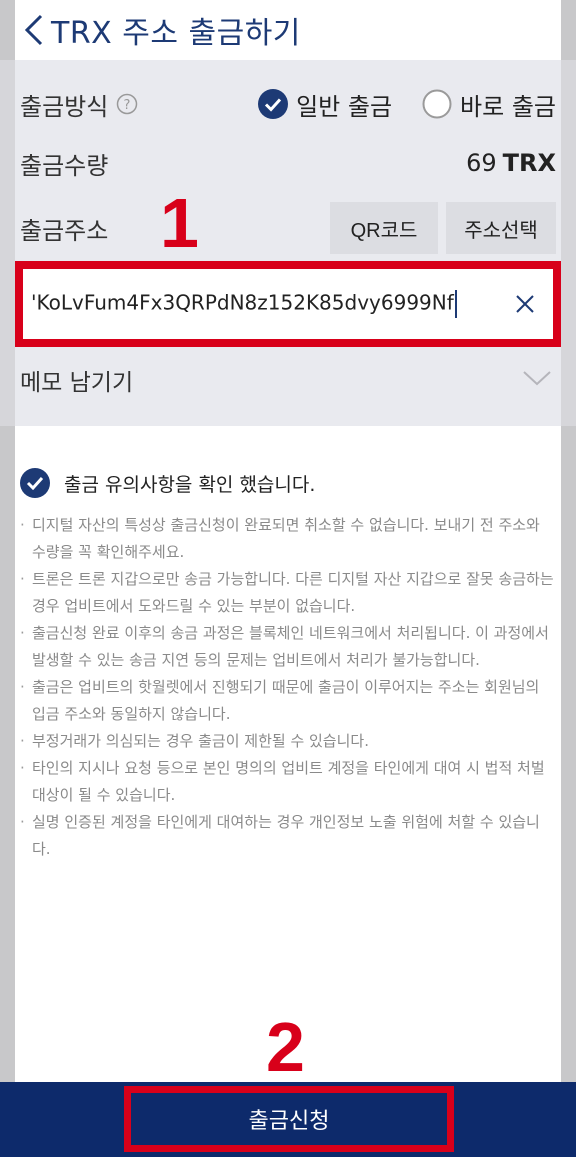 This screenshot has width=576, height=1157. I want to click on radio-empty-icon, so click(437, 104).